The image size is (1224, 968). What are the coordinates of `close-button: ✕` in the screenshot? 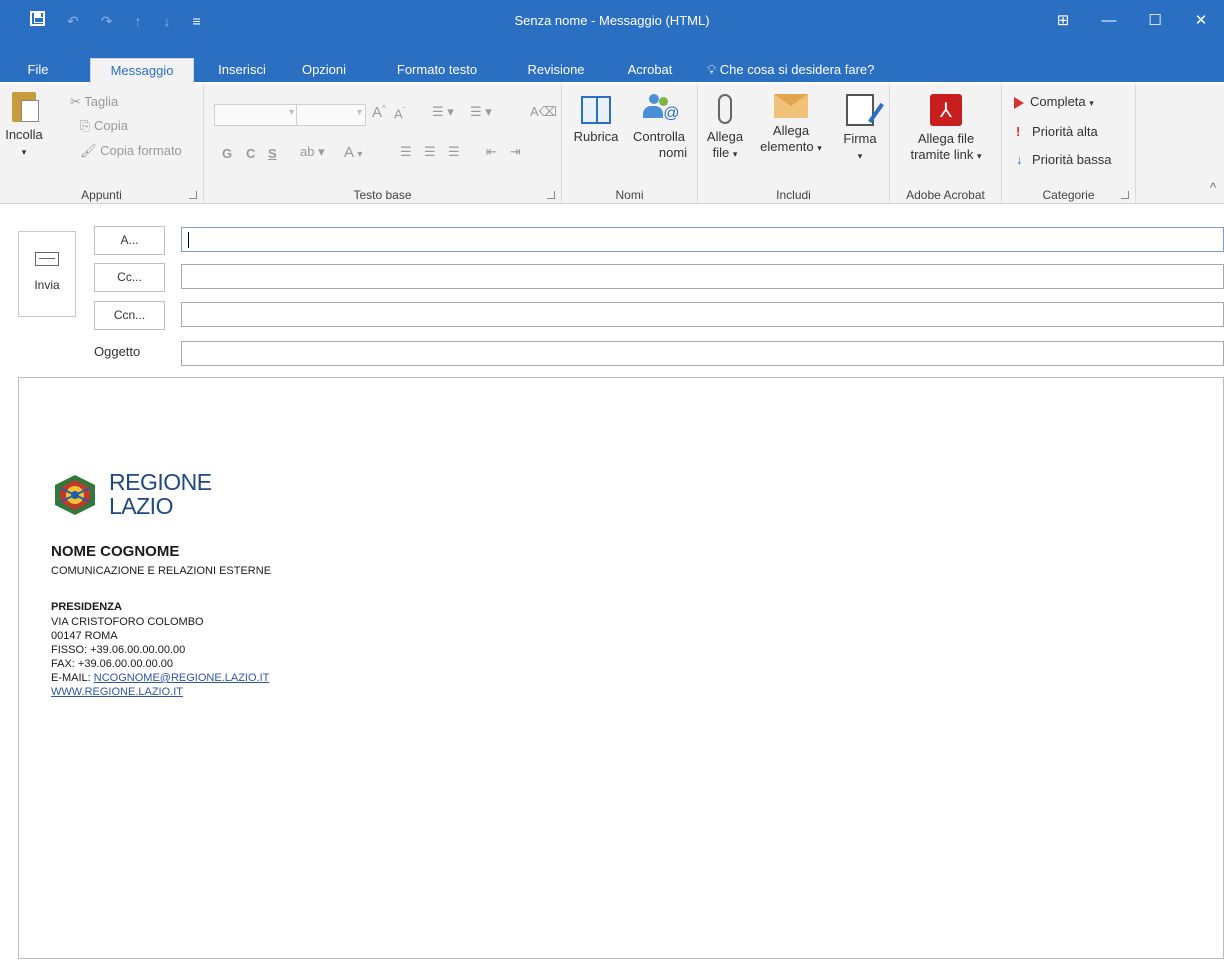 It's located at (1201, 20).